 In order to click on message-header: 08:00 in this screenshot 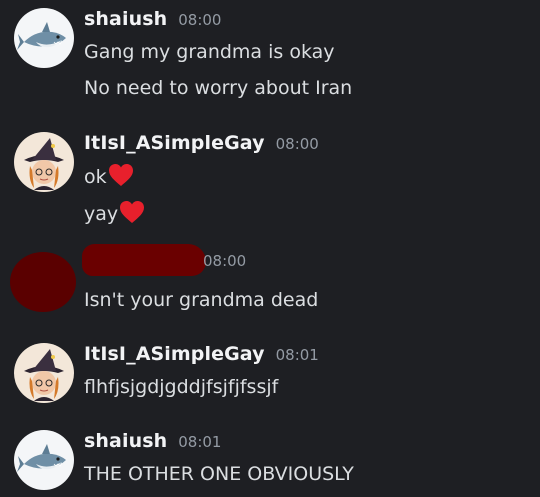, I will do `click(224, 267)`.